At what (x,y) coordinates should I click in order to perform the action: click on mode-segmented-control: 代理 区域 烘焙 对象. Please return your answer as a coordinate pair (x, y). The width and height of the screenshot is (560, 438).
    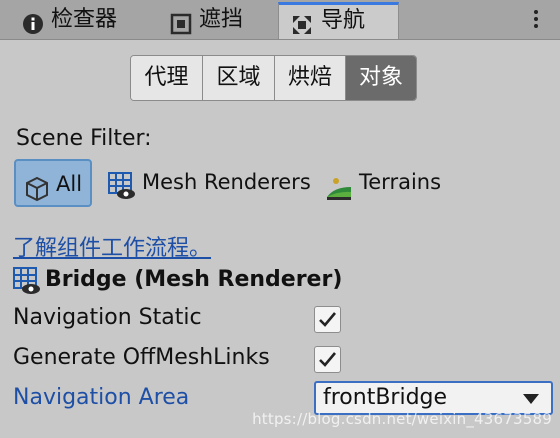
    Looking at the image, I should click on (273, 78).